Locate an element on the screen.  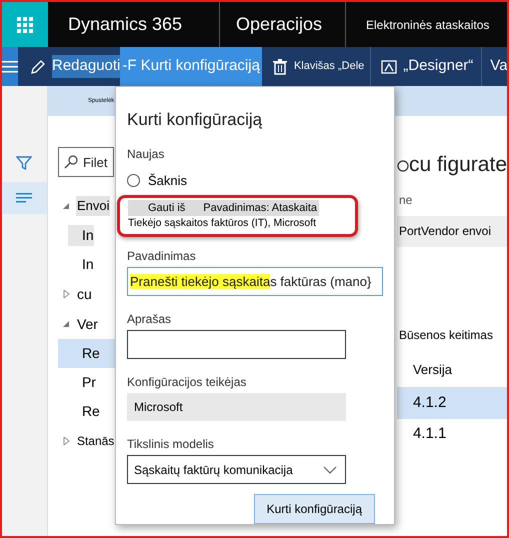
model-dropdown: Sąskaitų faktūrų komunikacija is located at coordinates (236, 469).